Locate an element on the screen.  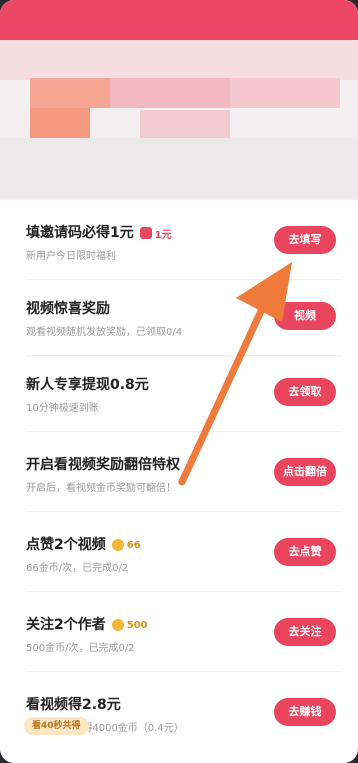
task-subtitle: 66金币/次，已完成0/2 is located at coordinates (77, 568).